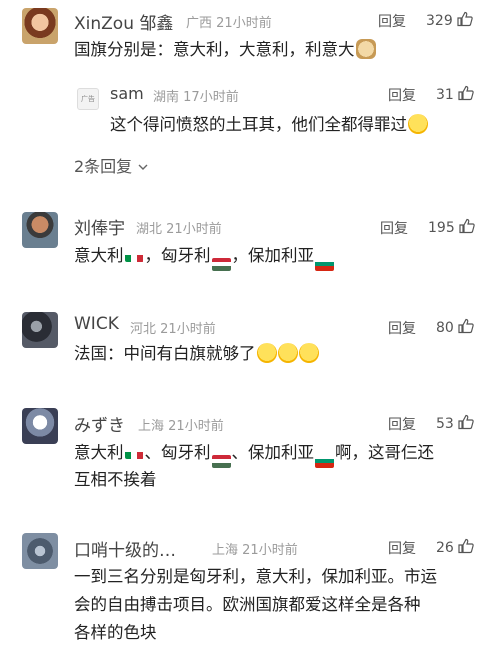 The height and width of the screenshot is (655, 494). What do you see at coordinates (273, 255) in the screenshot?
I see `text-part: ，保加利亚` at bounding box center [273, 255].